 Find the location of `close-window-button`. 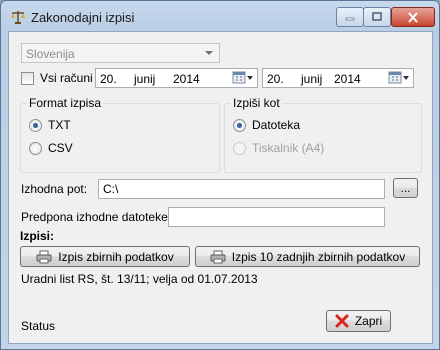

close-window-button is located at coordinates (413, 17).